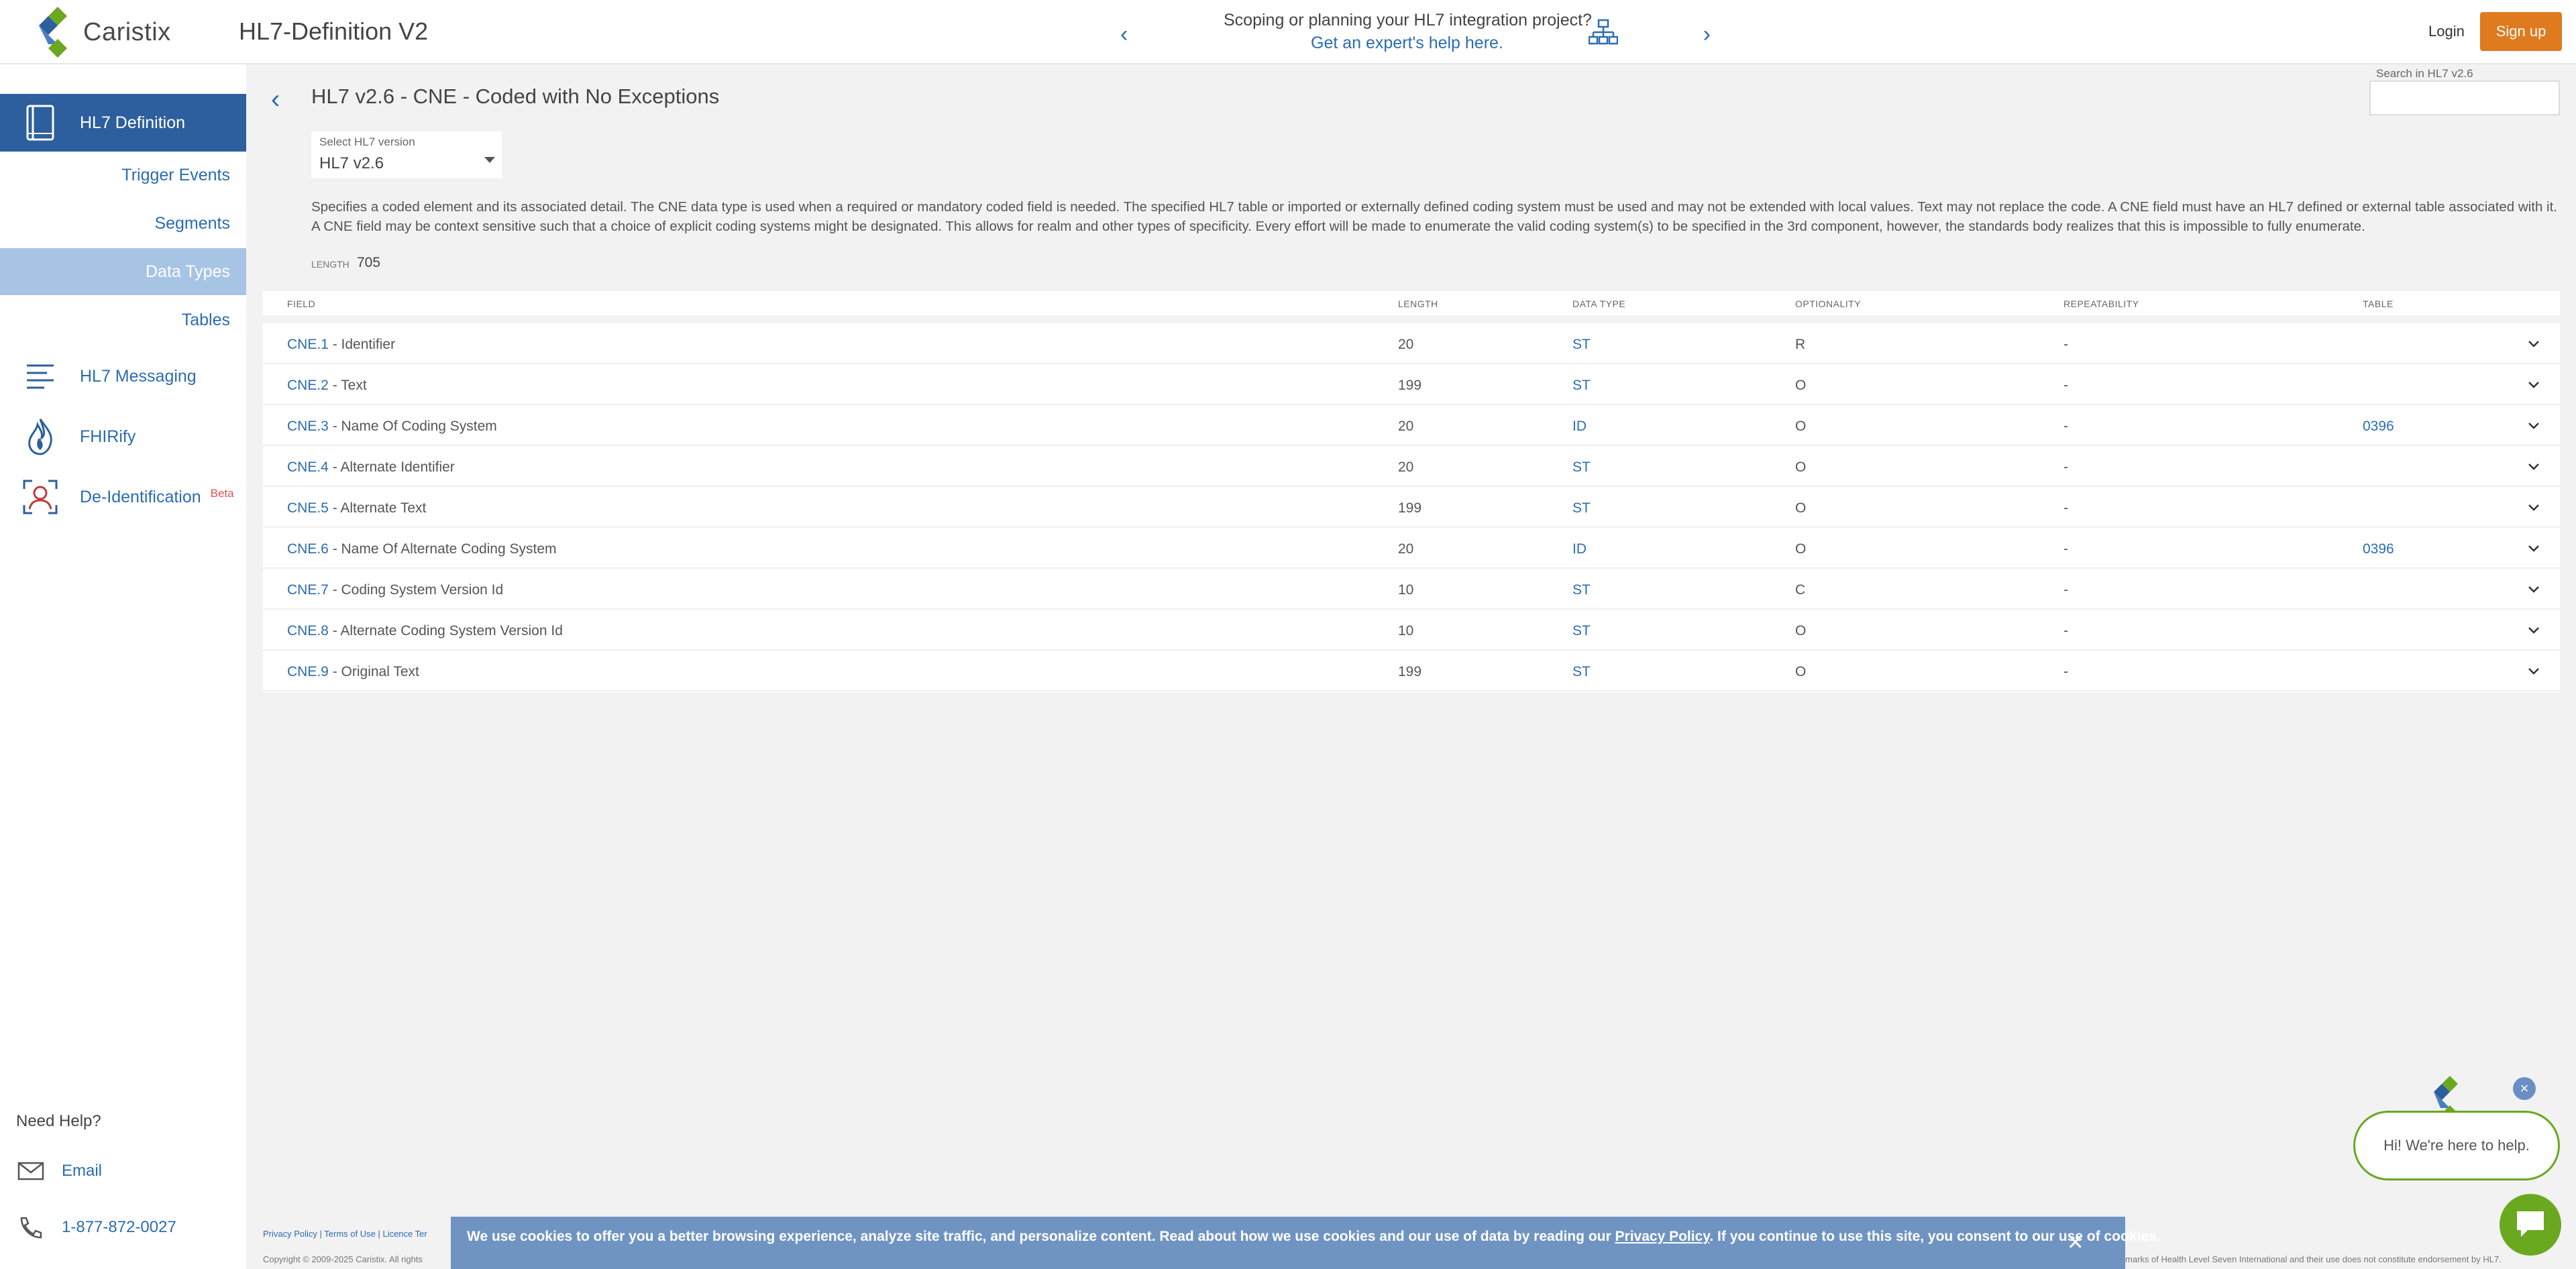 The image size is (2576, 1269). Describe the element at coordinates (2075, 1242) in the screenshot. I see `close-icon: ×` at that location.